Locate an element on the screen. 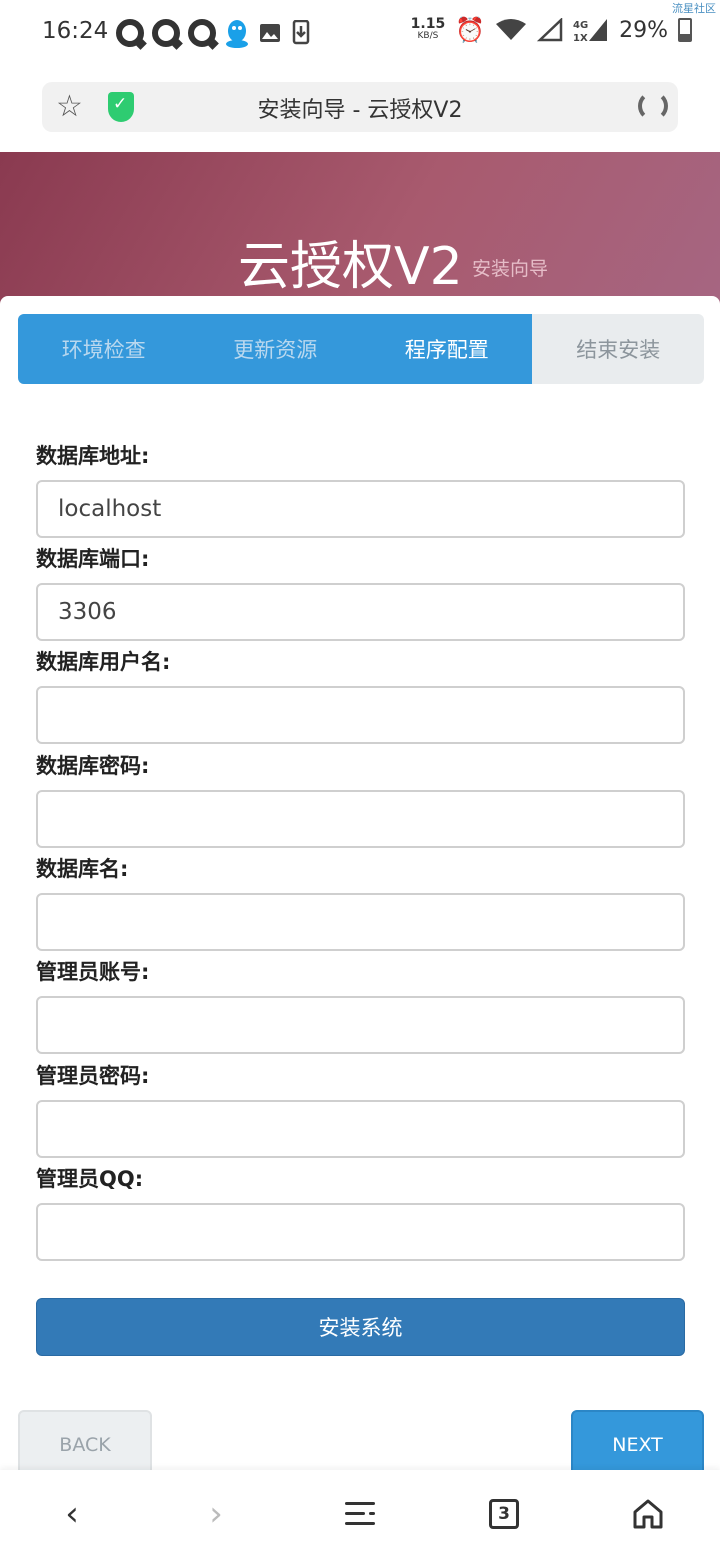  wifi-icon is located at coordinates (511, 29).